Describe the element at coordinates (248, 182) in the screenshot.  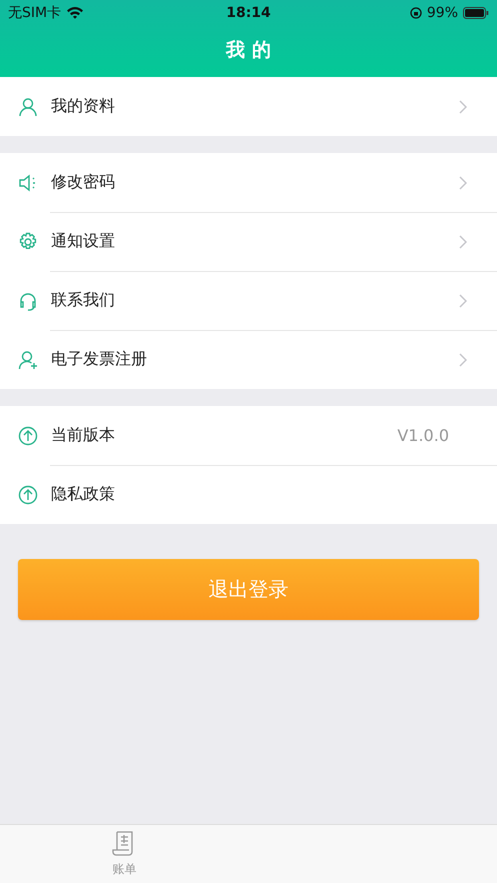
I see `menu-item: 修改密码` at that location.